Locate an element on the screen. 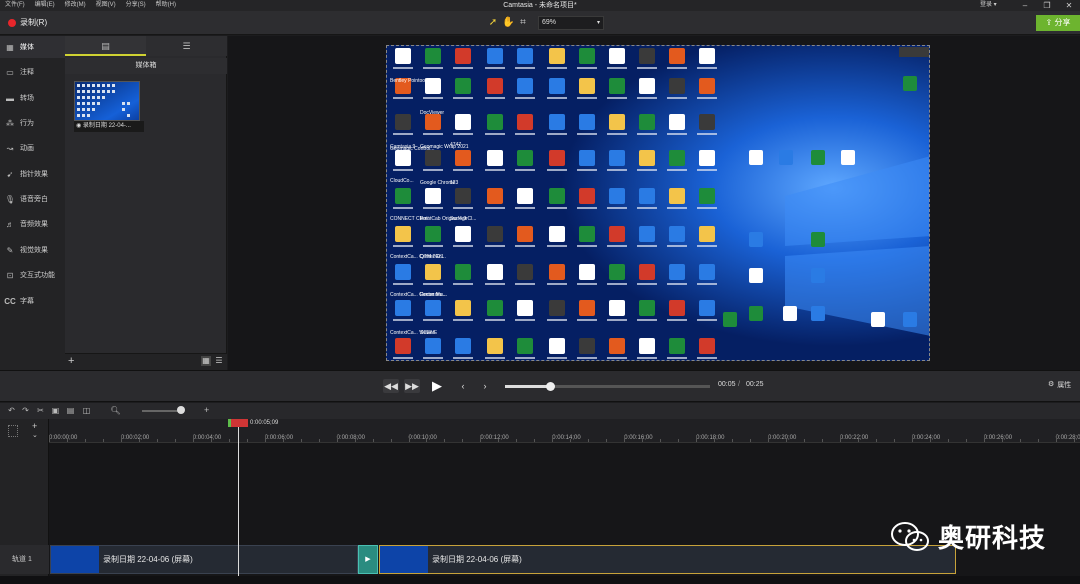 The width and height of the screenshot is (1080, 584). sidebar-item-behaviors: ⁂ 行为 is located at coordinates (32, 123).